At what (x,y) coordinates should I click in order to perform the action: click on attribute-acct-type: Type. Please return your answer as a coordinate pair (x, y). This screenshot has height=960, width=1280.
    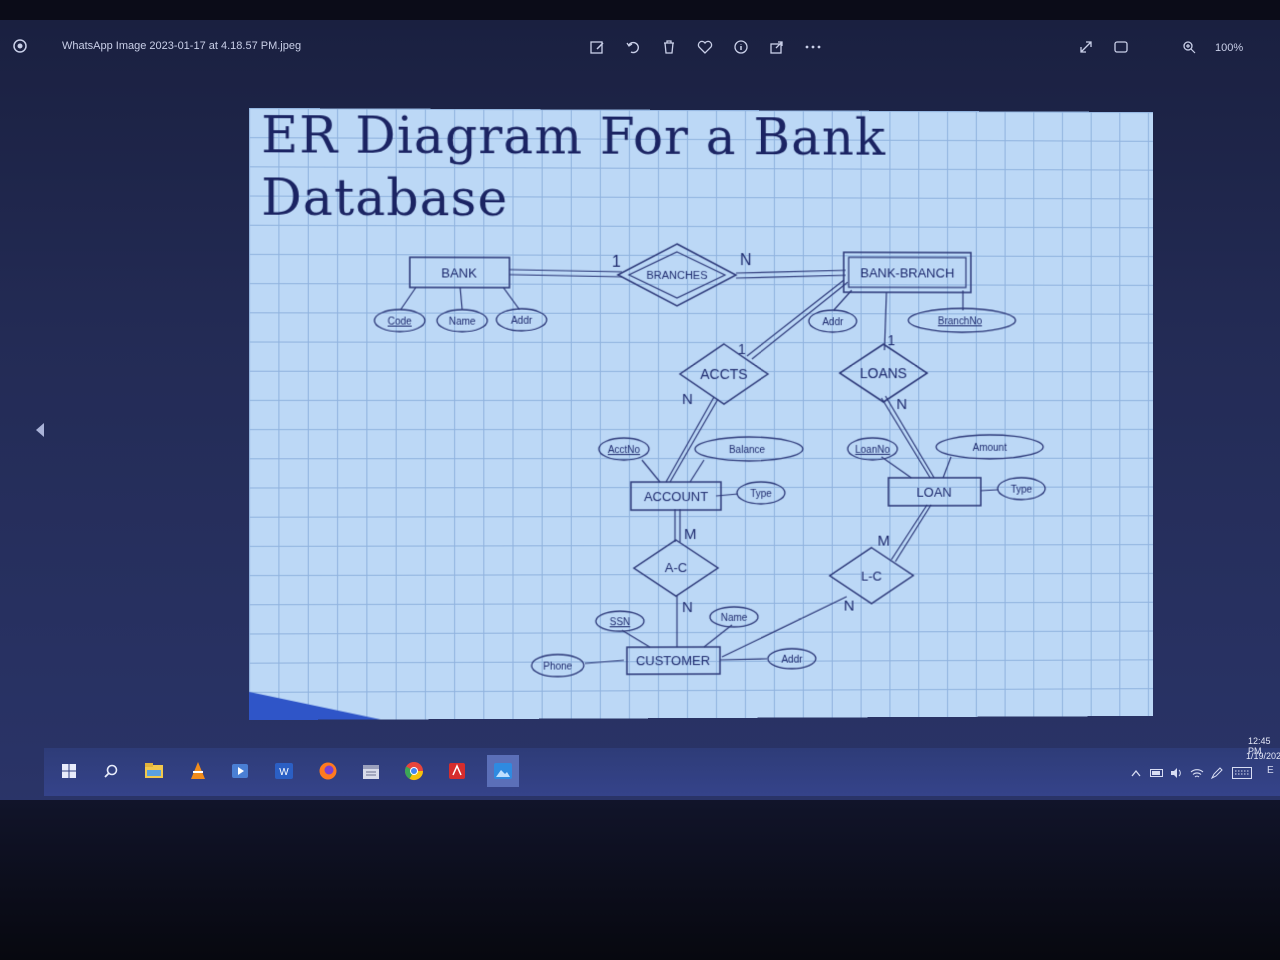
    Looking at the image, I should click on (761, 493).